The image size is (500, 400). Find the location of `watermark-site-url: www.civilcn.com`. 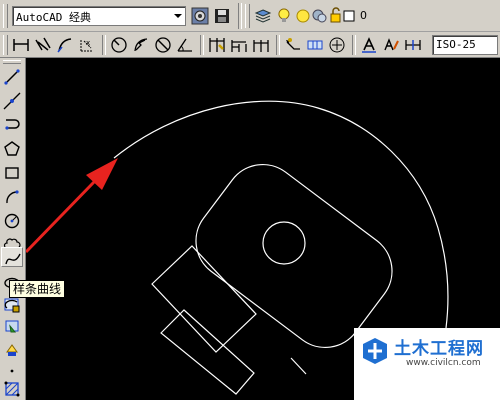

watermark-site-url: www.civilcn.com is located at coordinates (443, 363).